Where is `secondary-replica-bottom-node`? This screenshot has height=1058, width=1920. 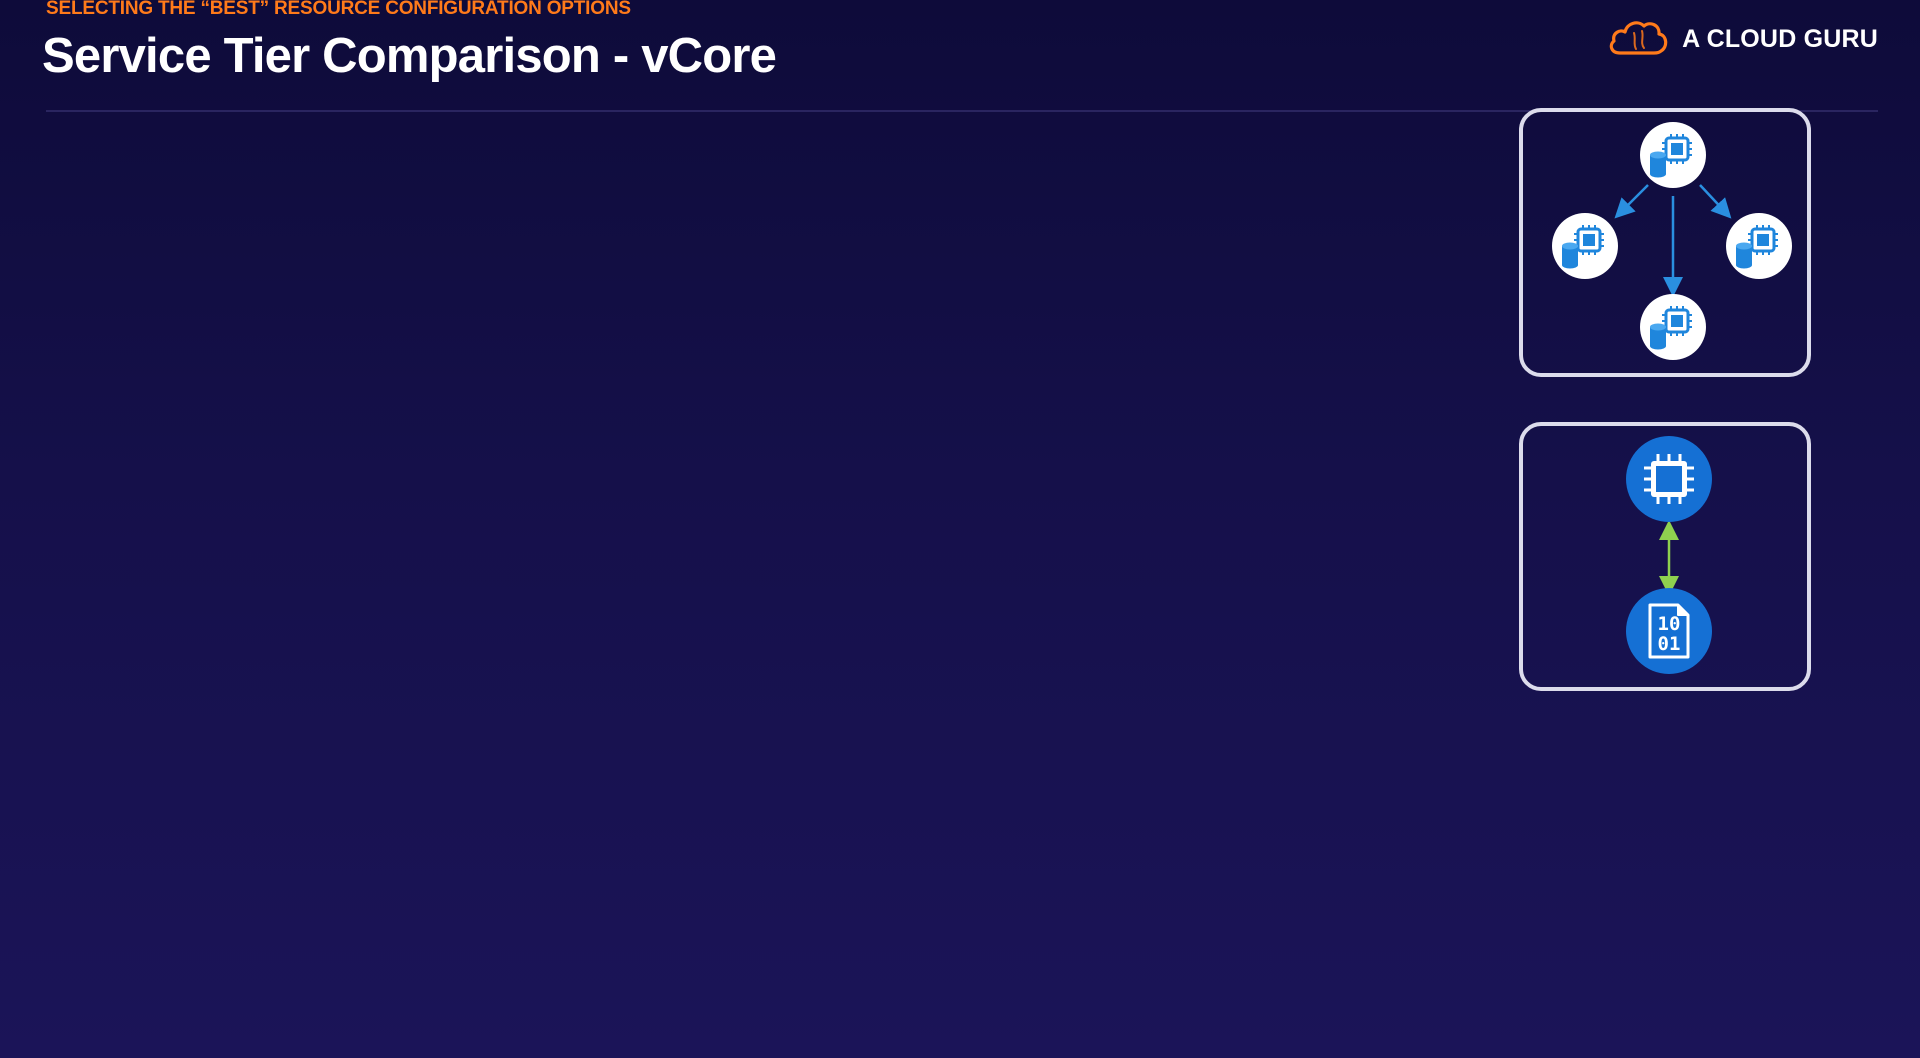
secondary-replica-bottom-node is located at coordinates (1673, 327).